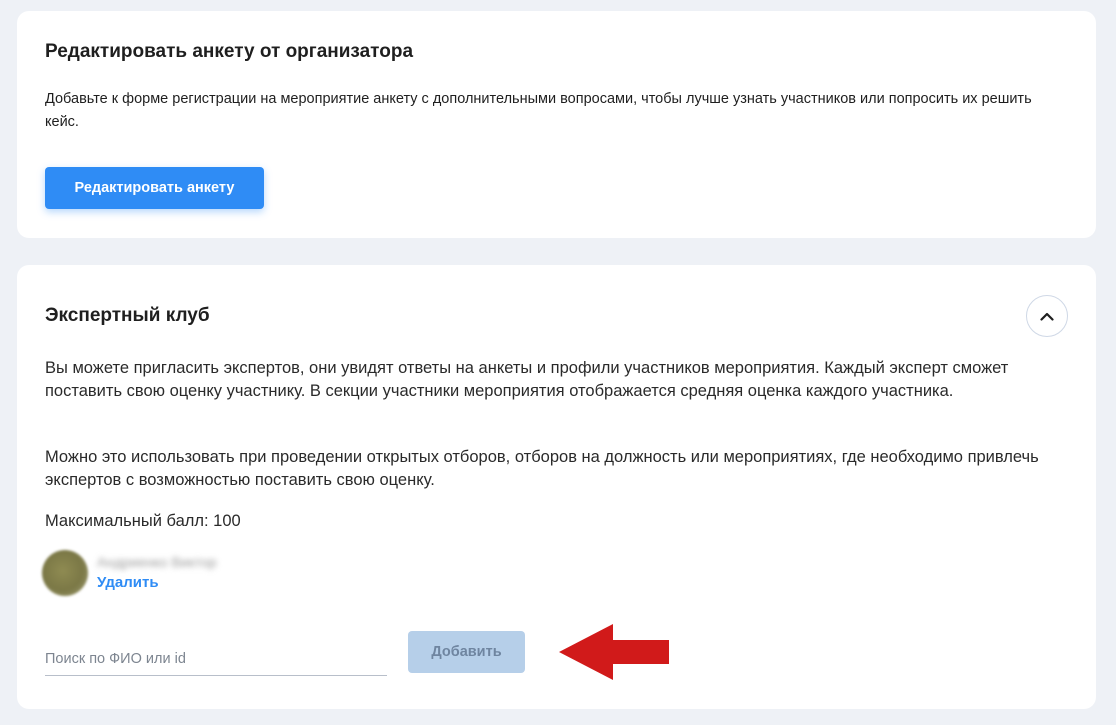 The image size is (1116, 725). What do you see at coordinates (614, 652) in the screenshot?
I see `annotation-arrow-icon` at bounding box center [614, 652].